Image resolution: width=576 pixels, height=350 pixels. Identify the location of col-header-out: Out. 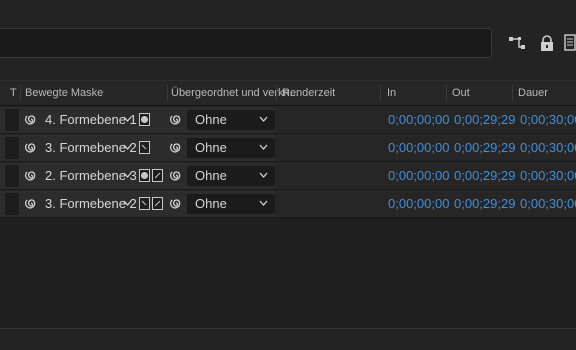
(461, 93).